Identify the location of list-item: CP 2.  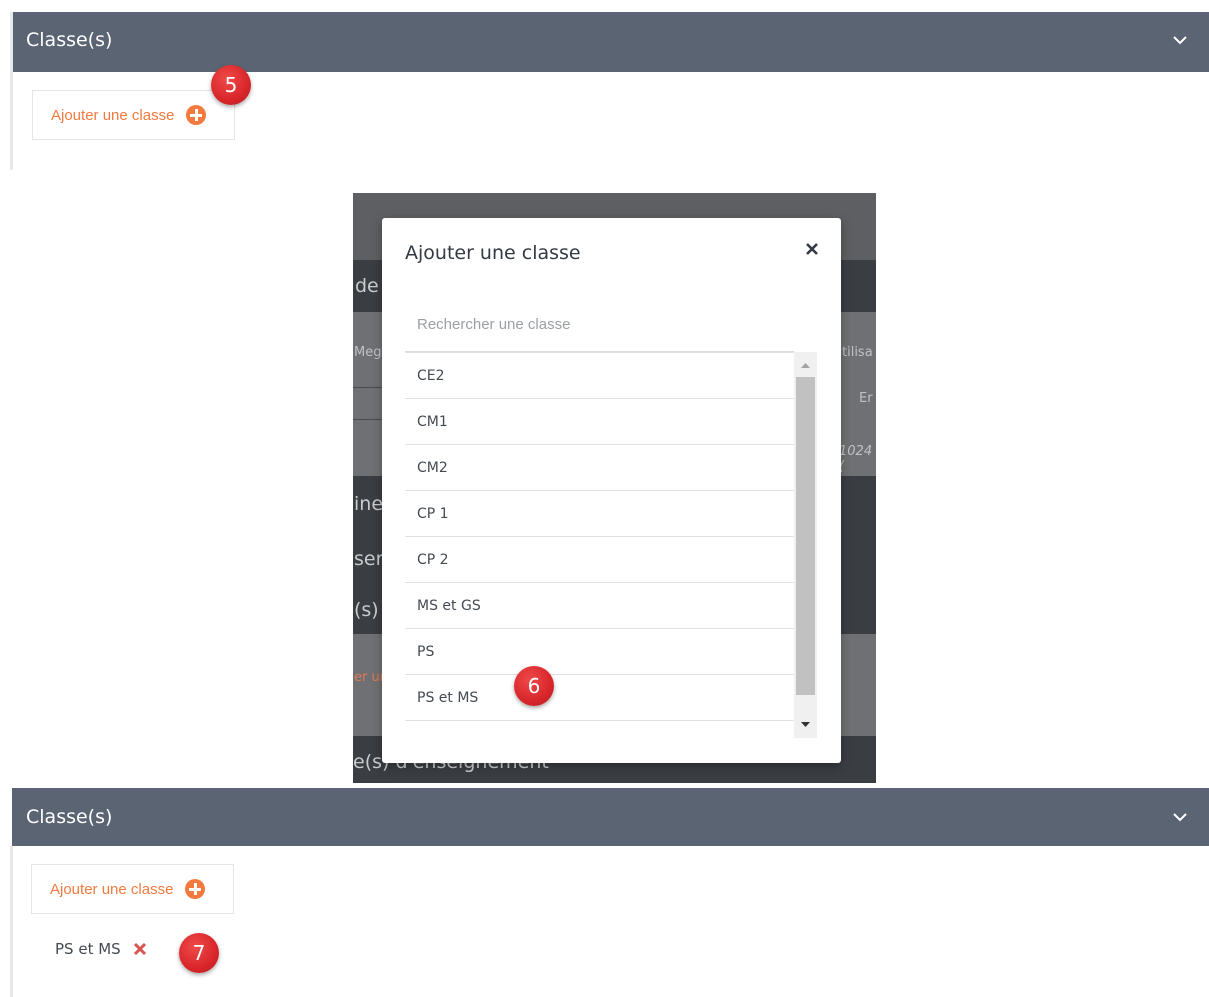
(599, 559).